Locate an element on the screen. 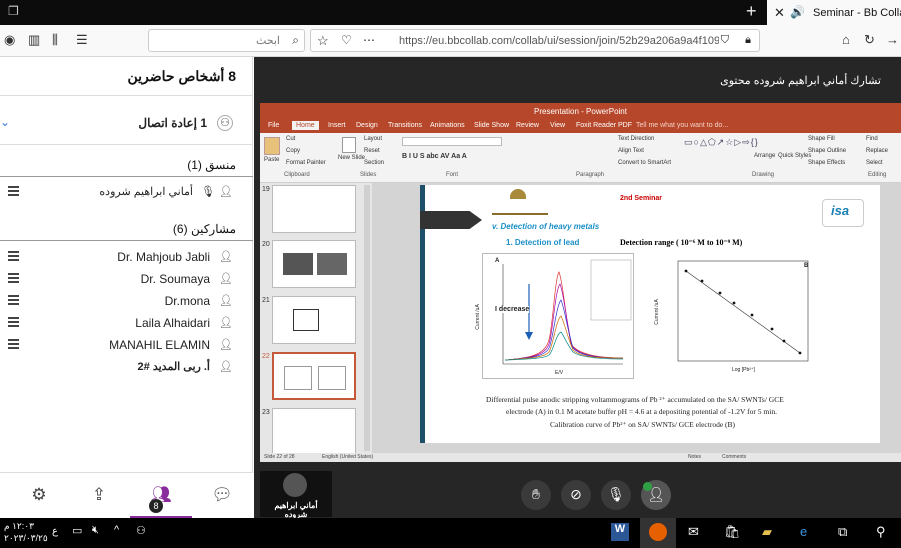 This screenshot has width=901, height=548. ppt-tab: View is located at coordinates (557, 125).